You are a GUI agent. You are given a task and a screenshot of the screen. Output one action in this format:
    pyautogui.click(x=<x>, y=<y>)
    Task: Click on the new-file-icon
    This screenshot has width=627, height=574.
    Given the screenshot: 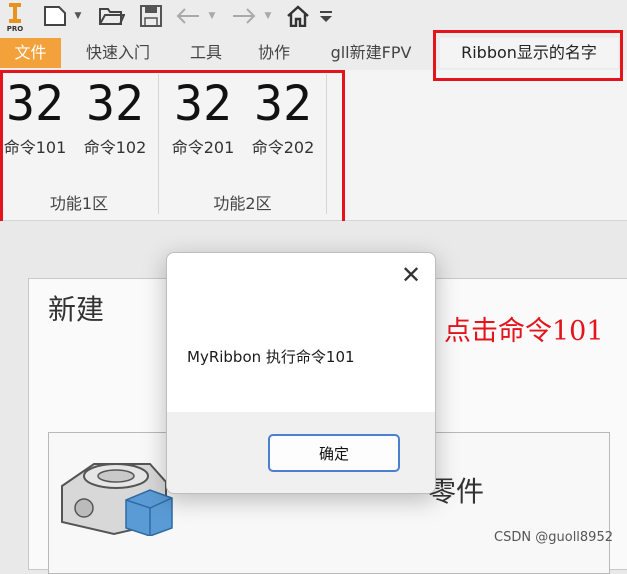 What is the action you would take?
    pyautogui.click(x=55, y=16)
    